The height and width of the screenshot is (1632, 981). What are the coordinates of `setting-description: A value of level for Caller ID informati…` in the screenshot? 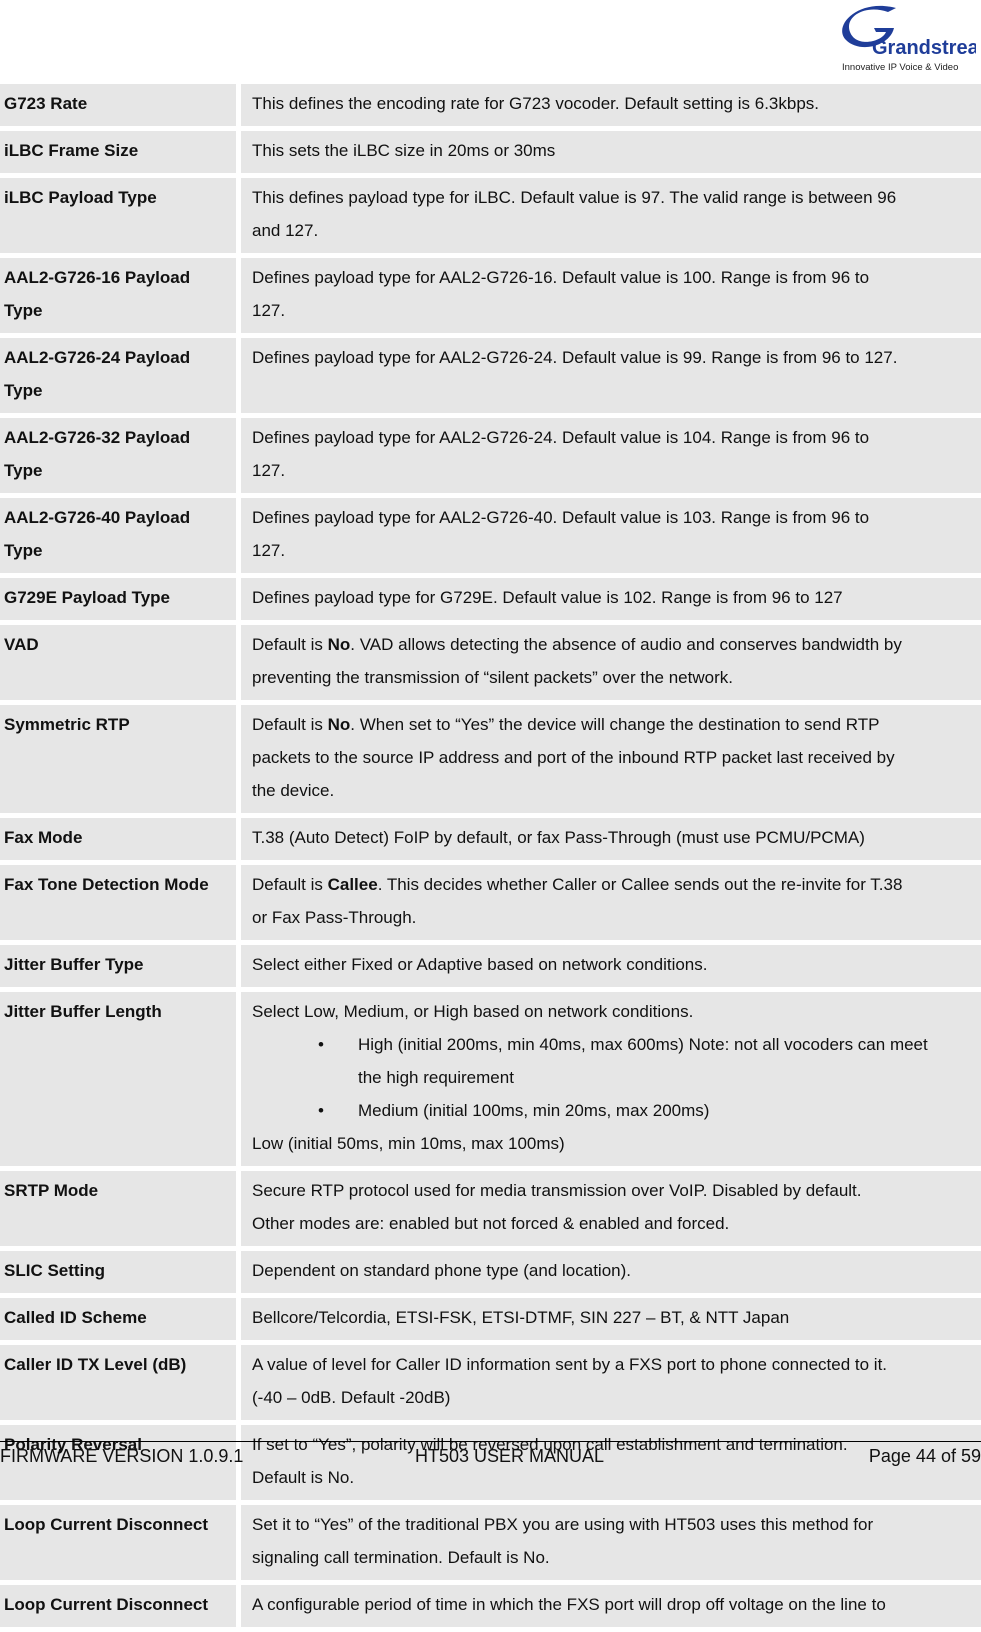 It's located at (611, 1382).